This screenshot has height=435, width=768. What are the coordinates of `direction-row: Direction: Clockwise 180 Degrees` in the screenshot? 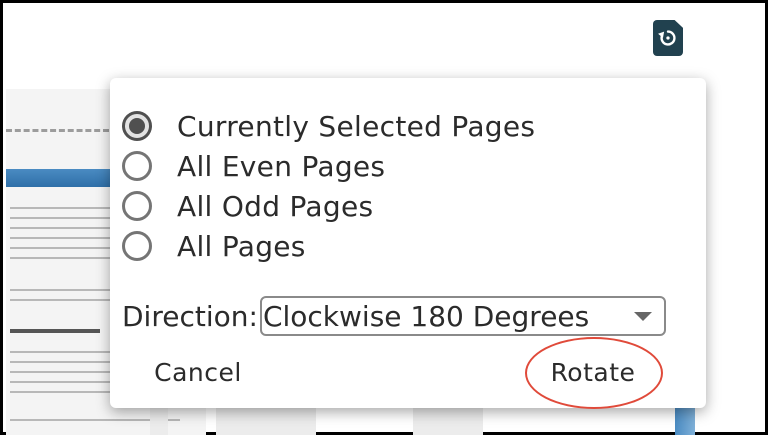 It's located at (394, 316).